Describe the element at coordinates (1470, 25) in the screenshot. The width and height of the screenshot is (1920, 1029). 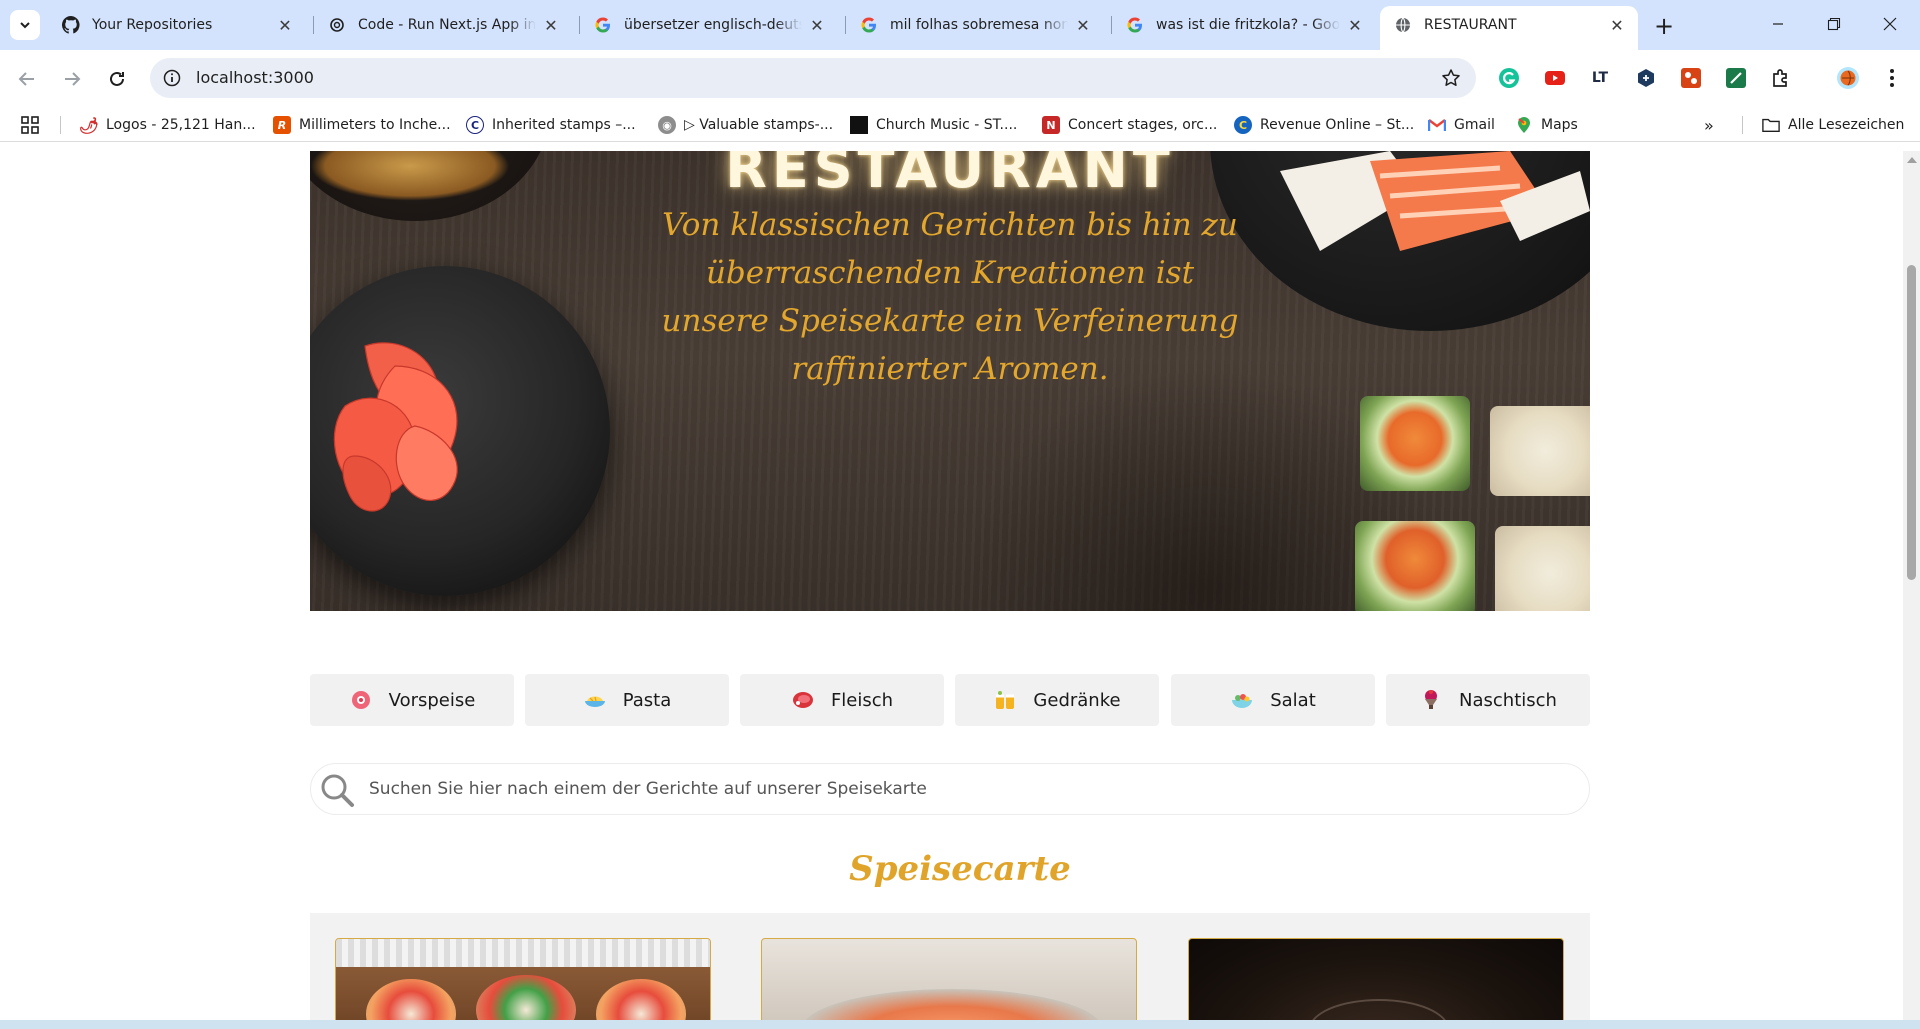
I see `tab-title: RESTAURANT` at that location.